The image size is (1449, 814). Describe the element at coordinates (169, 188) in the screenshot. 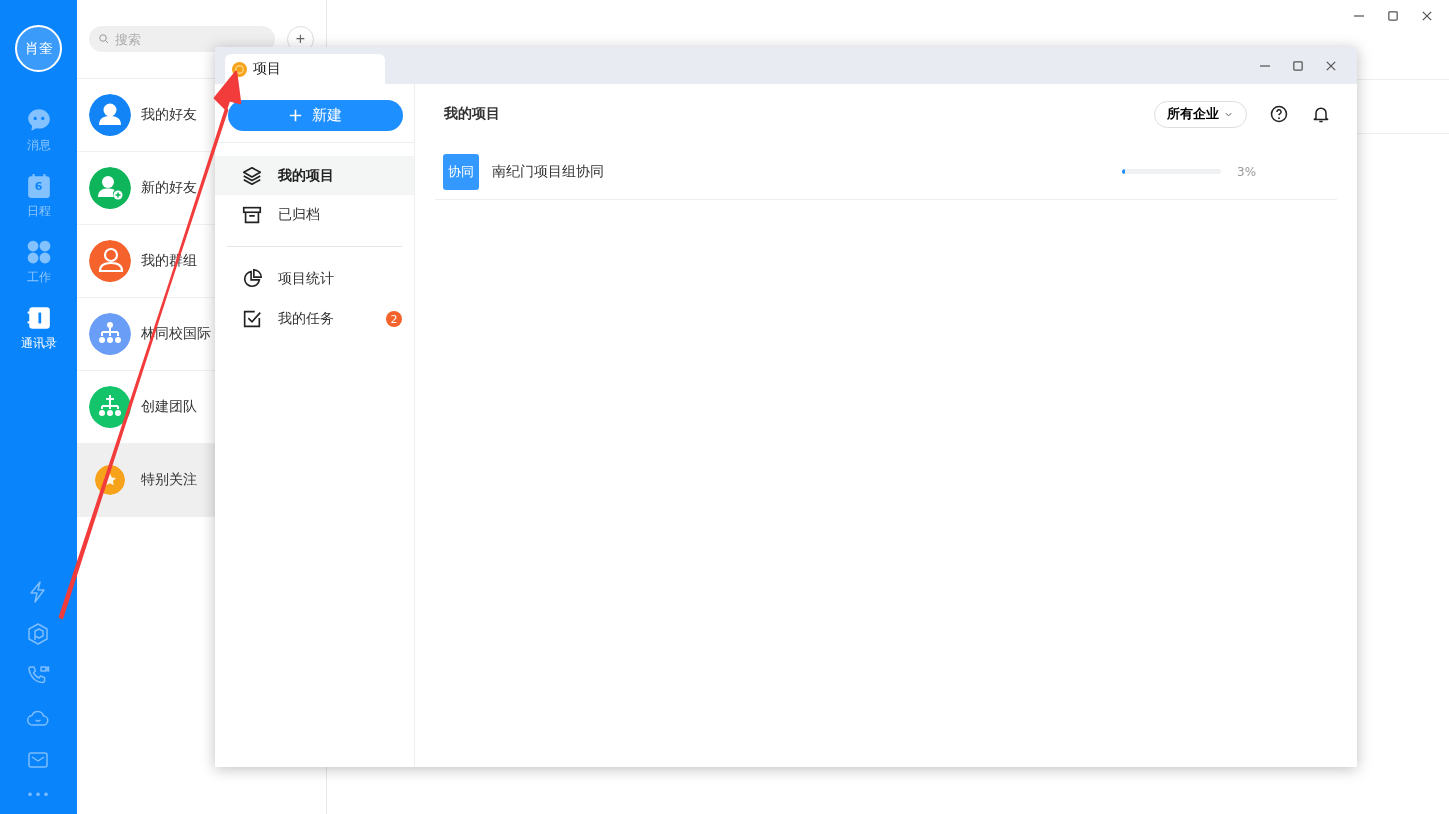

I see `contact-group-name: 新的好友` at that location.